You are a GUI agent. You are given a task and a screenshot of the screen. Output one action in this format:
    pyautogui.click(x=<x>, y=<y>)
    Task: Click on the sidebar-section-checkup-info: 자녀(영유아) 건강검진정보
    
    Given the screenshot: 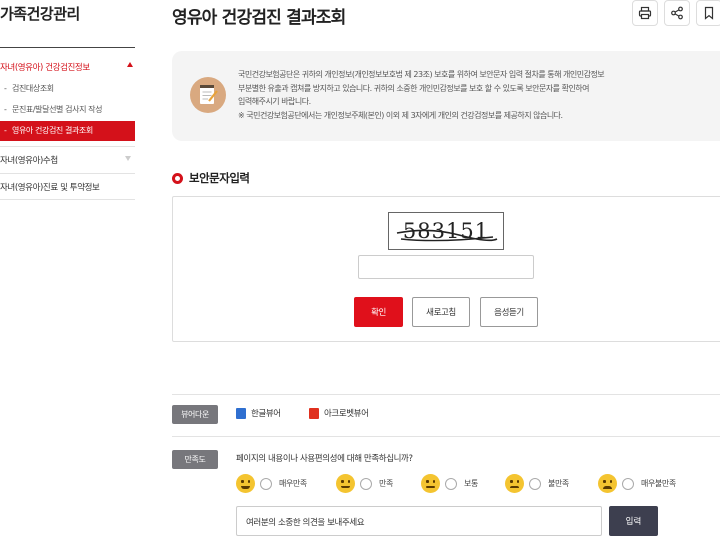 What is the action you would take?
    pyautogui.click(x=67, y=67)
    